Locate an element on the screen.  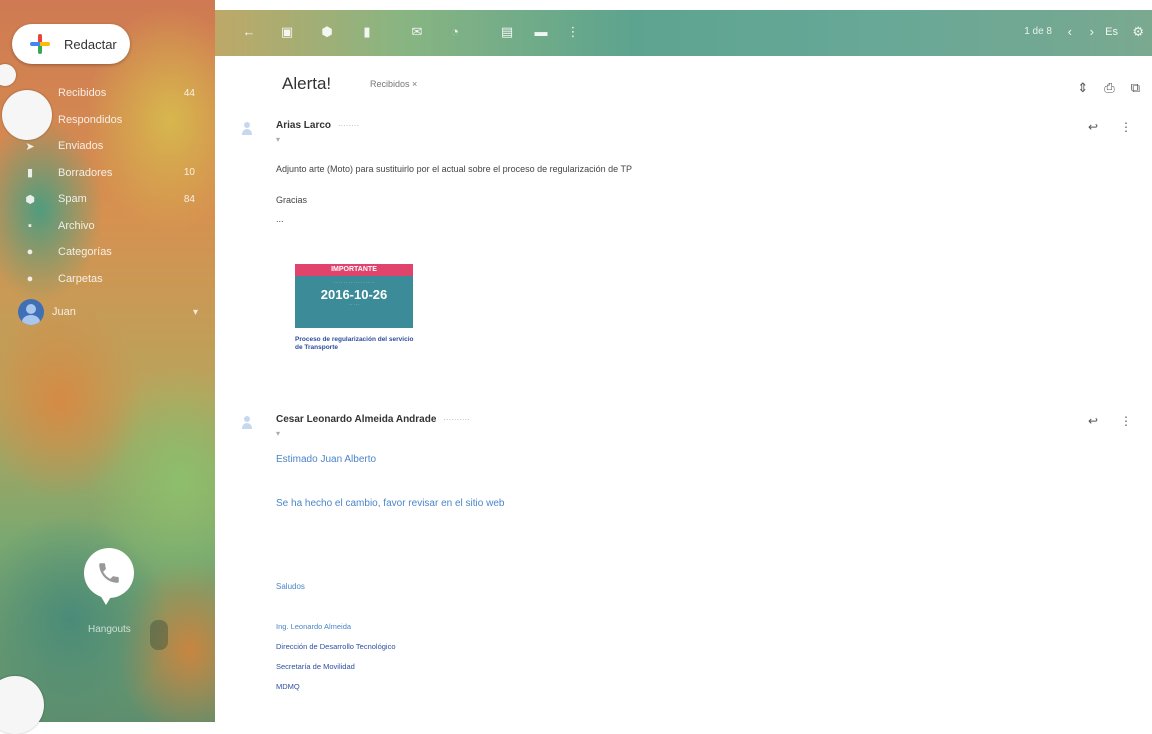
attachment-date: 2016-10-26 is located at coordinates (354, 294).